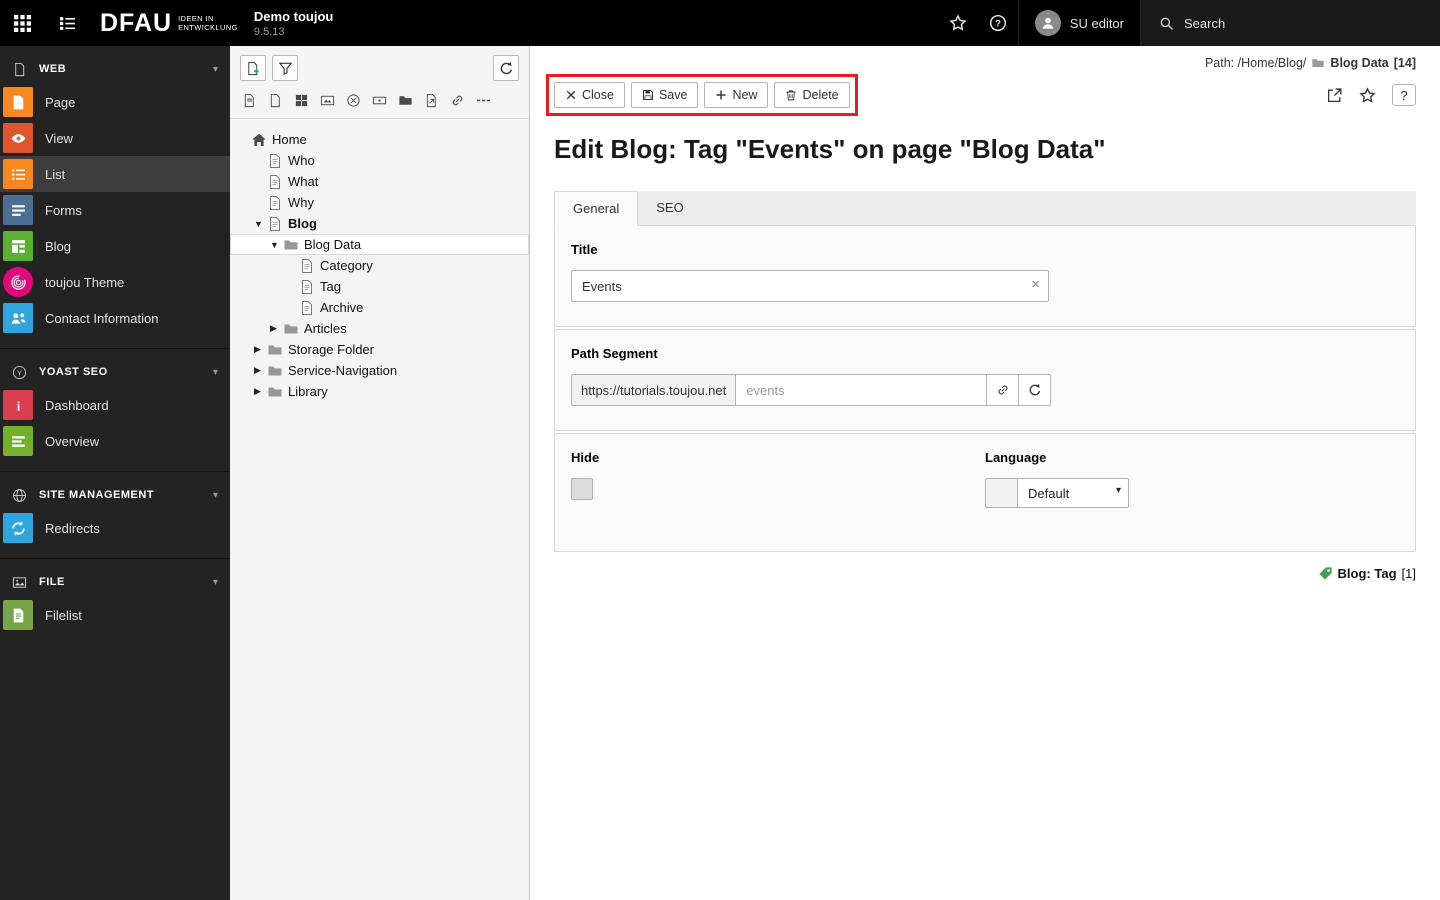 Image resolution: width=1440 pixels, height=900 pixels. What do you see at coordinates (259, 140) in the screenshot?
I see `home-icon` at bounding box center [259, 140].